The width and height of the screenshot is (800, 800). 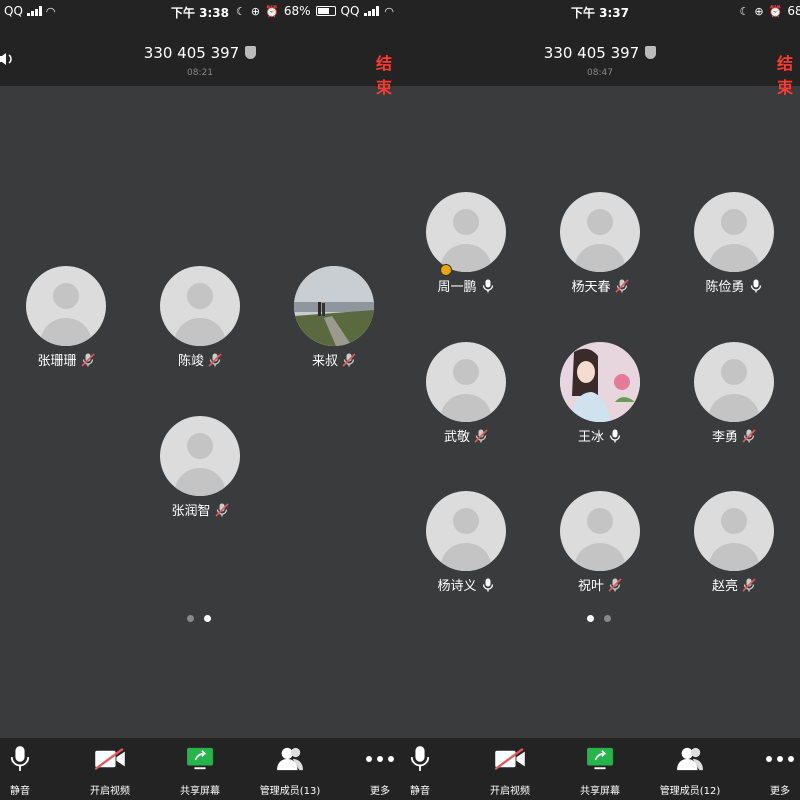 I want to click on toolbar-label: 更多, so click(x=780, y=791).